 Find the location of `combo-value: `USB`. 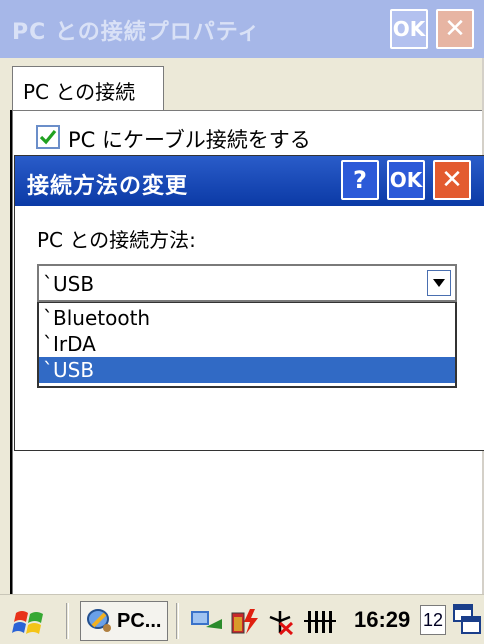

combo-value: `USB is located at coordinates (69, 284).